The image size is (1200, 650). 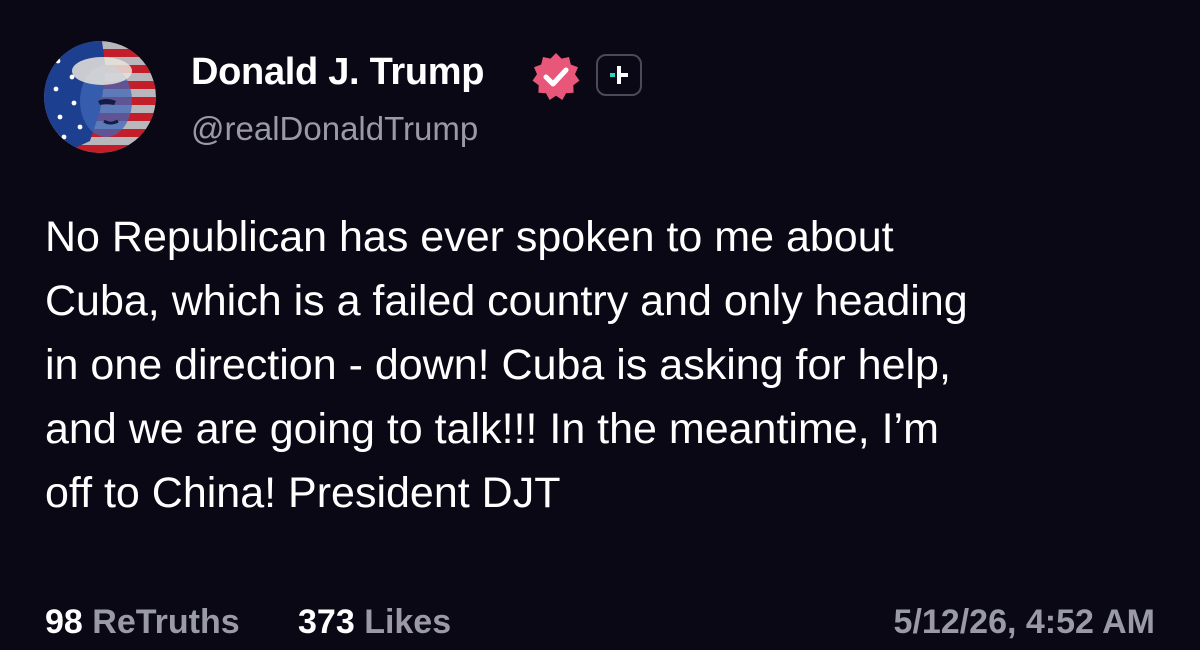 I want to click on retruths-stat: 98 ReTruths, so click(x=142, y=622).